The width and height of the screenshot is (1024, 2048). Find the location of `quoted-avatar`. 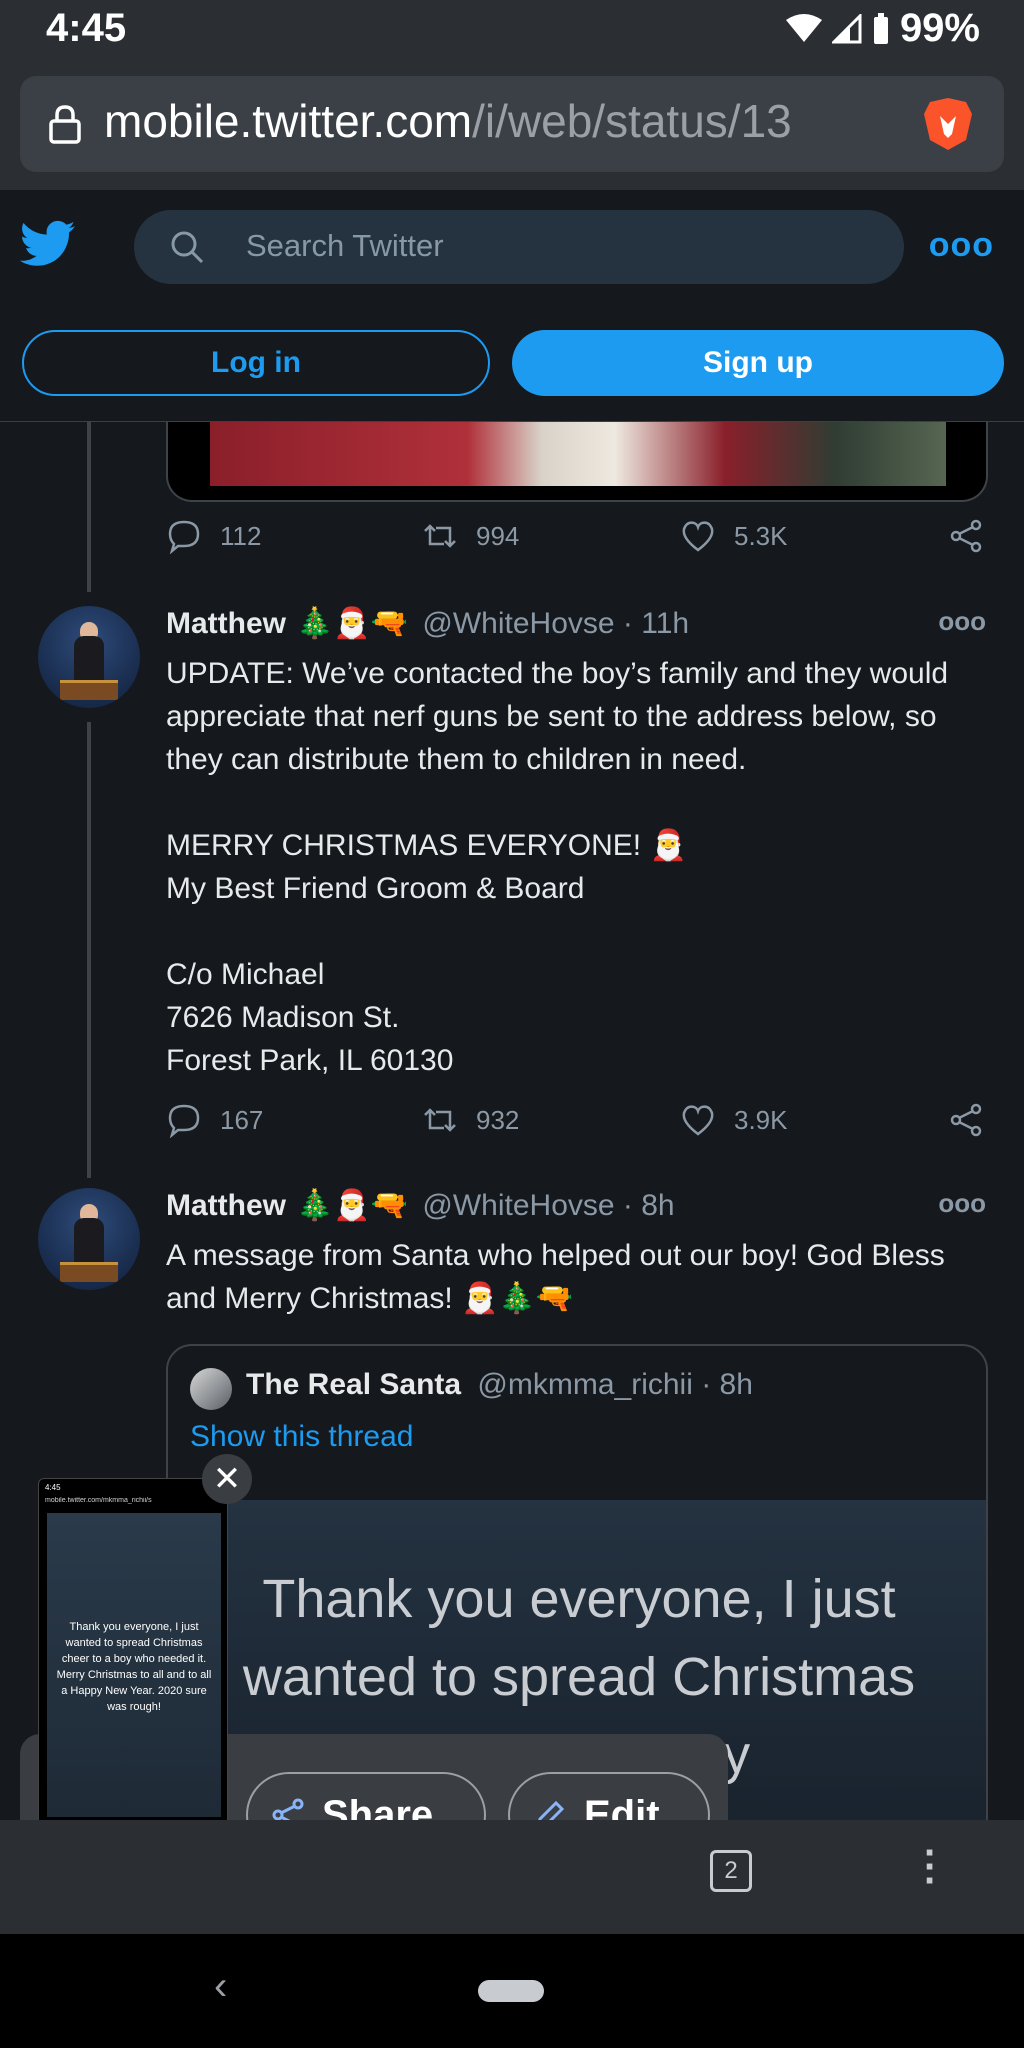

quoted-avatar is located at coordinates (211, 1389).